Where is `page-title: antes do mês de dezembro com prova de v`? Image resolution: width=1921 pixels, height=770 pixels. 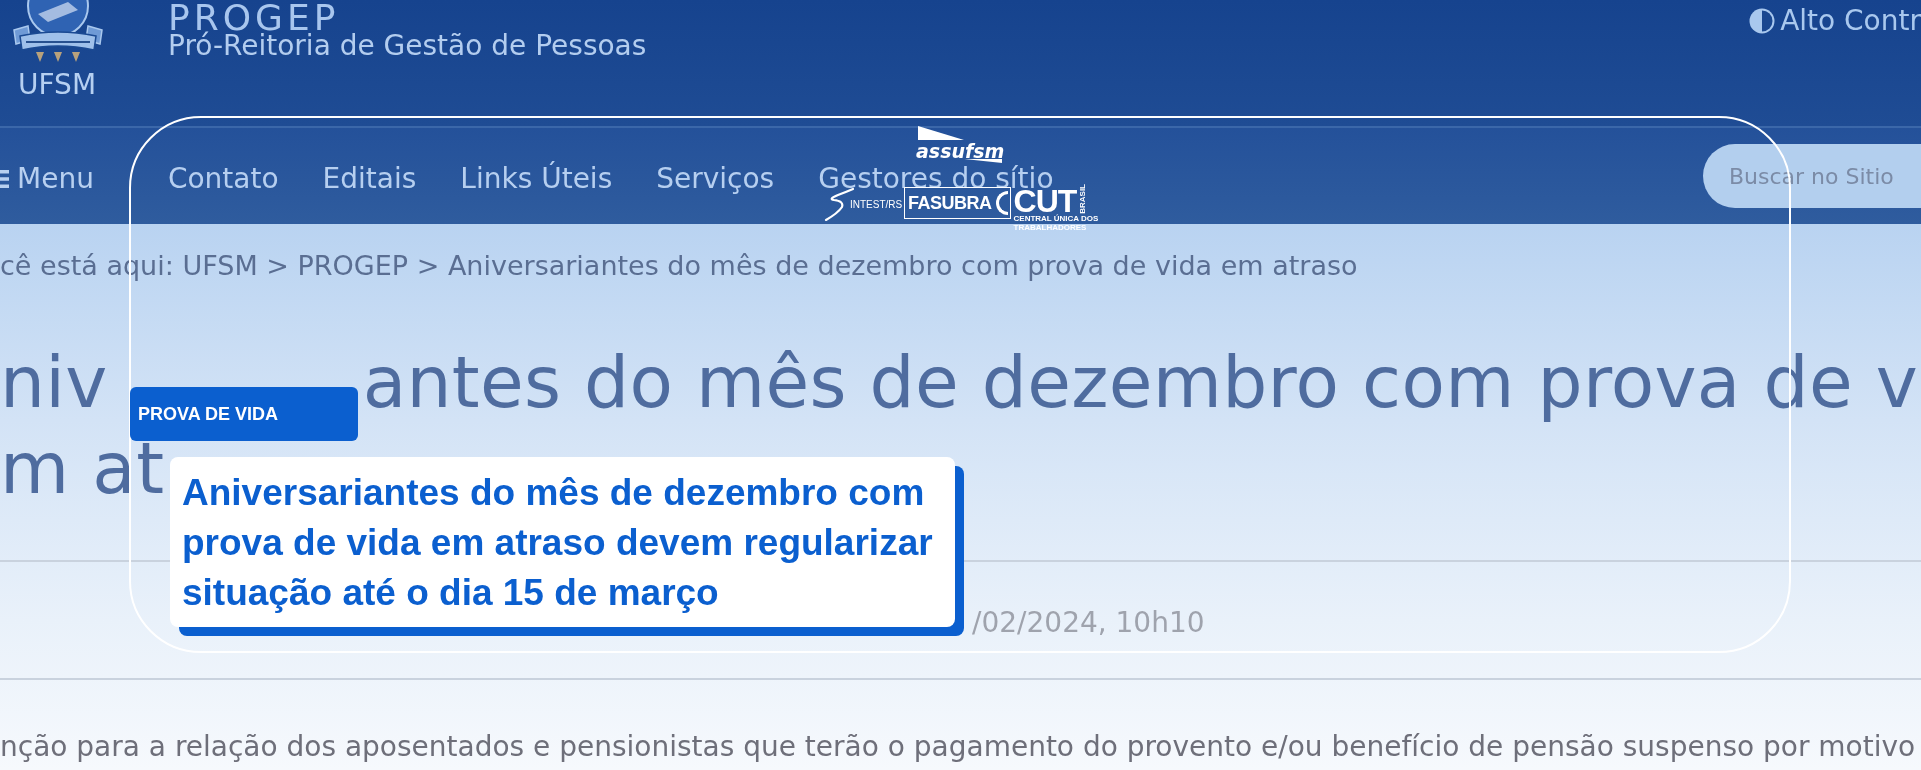 page-title: antes do mês de dezembro com prova de v is located at coordinates (1140, 383).